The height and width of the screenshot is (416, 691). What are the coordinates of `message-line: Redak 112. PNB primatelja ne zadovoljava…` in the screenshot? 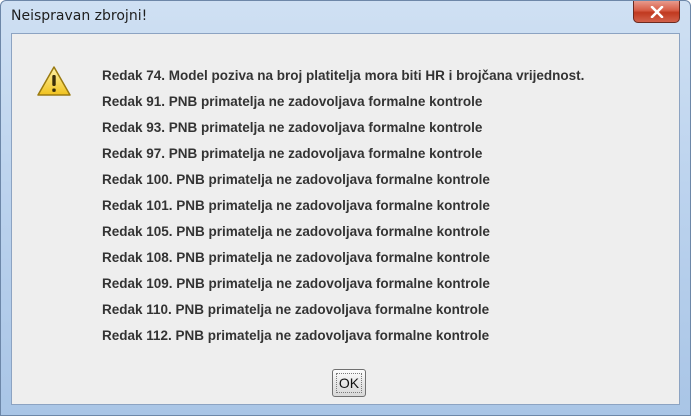 It's located at (296, 335).